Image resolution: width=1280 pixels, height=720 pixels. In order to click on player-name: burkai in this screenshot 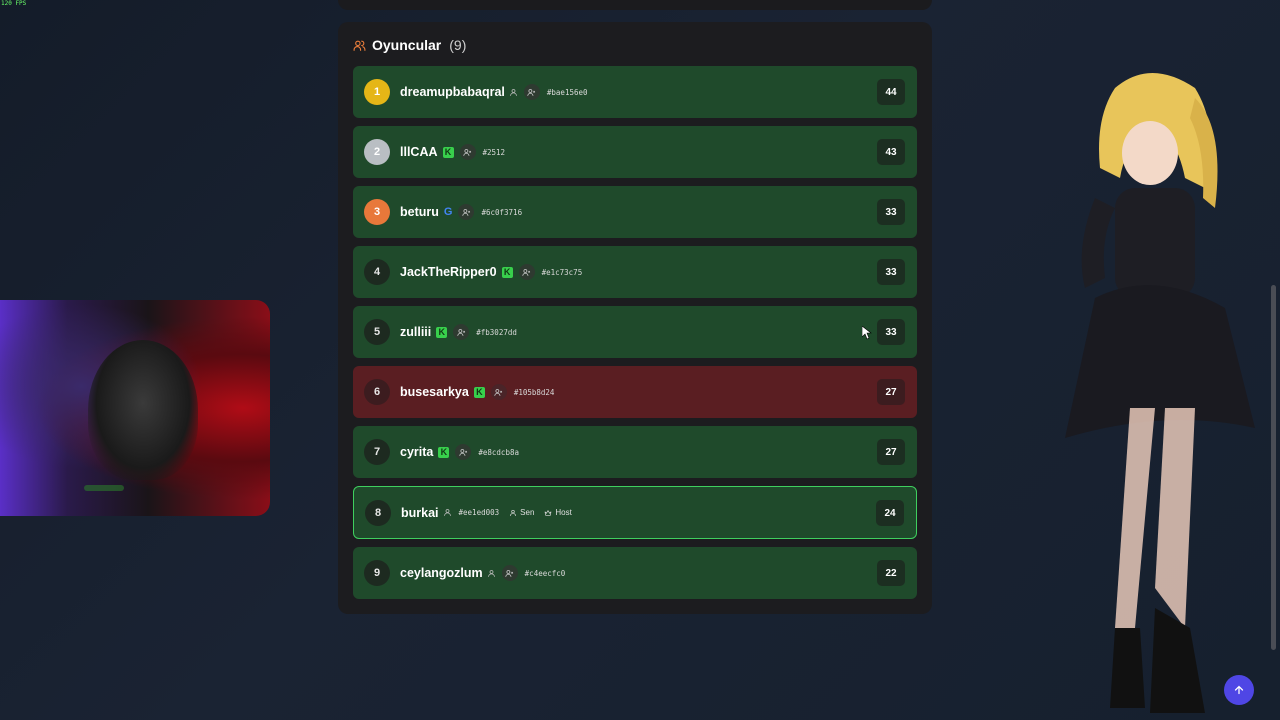, I will do `click(420, 512)`.